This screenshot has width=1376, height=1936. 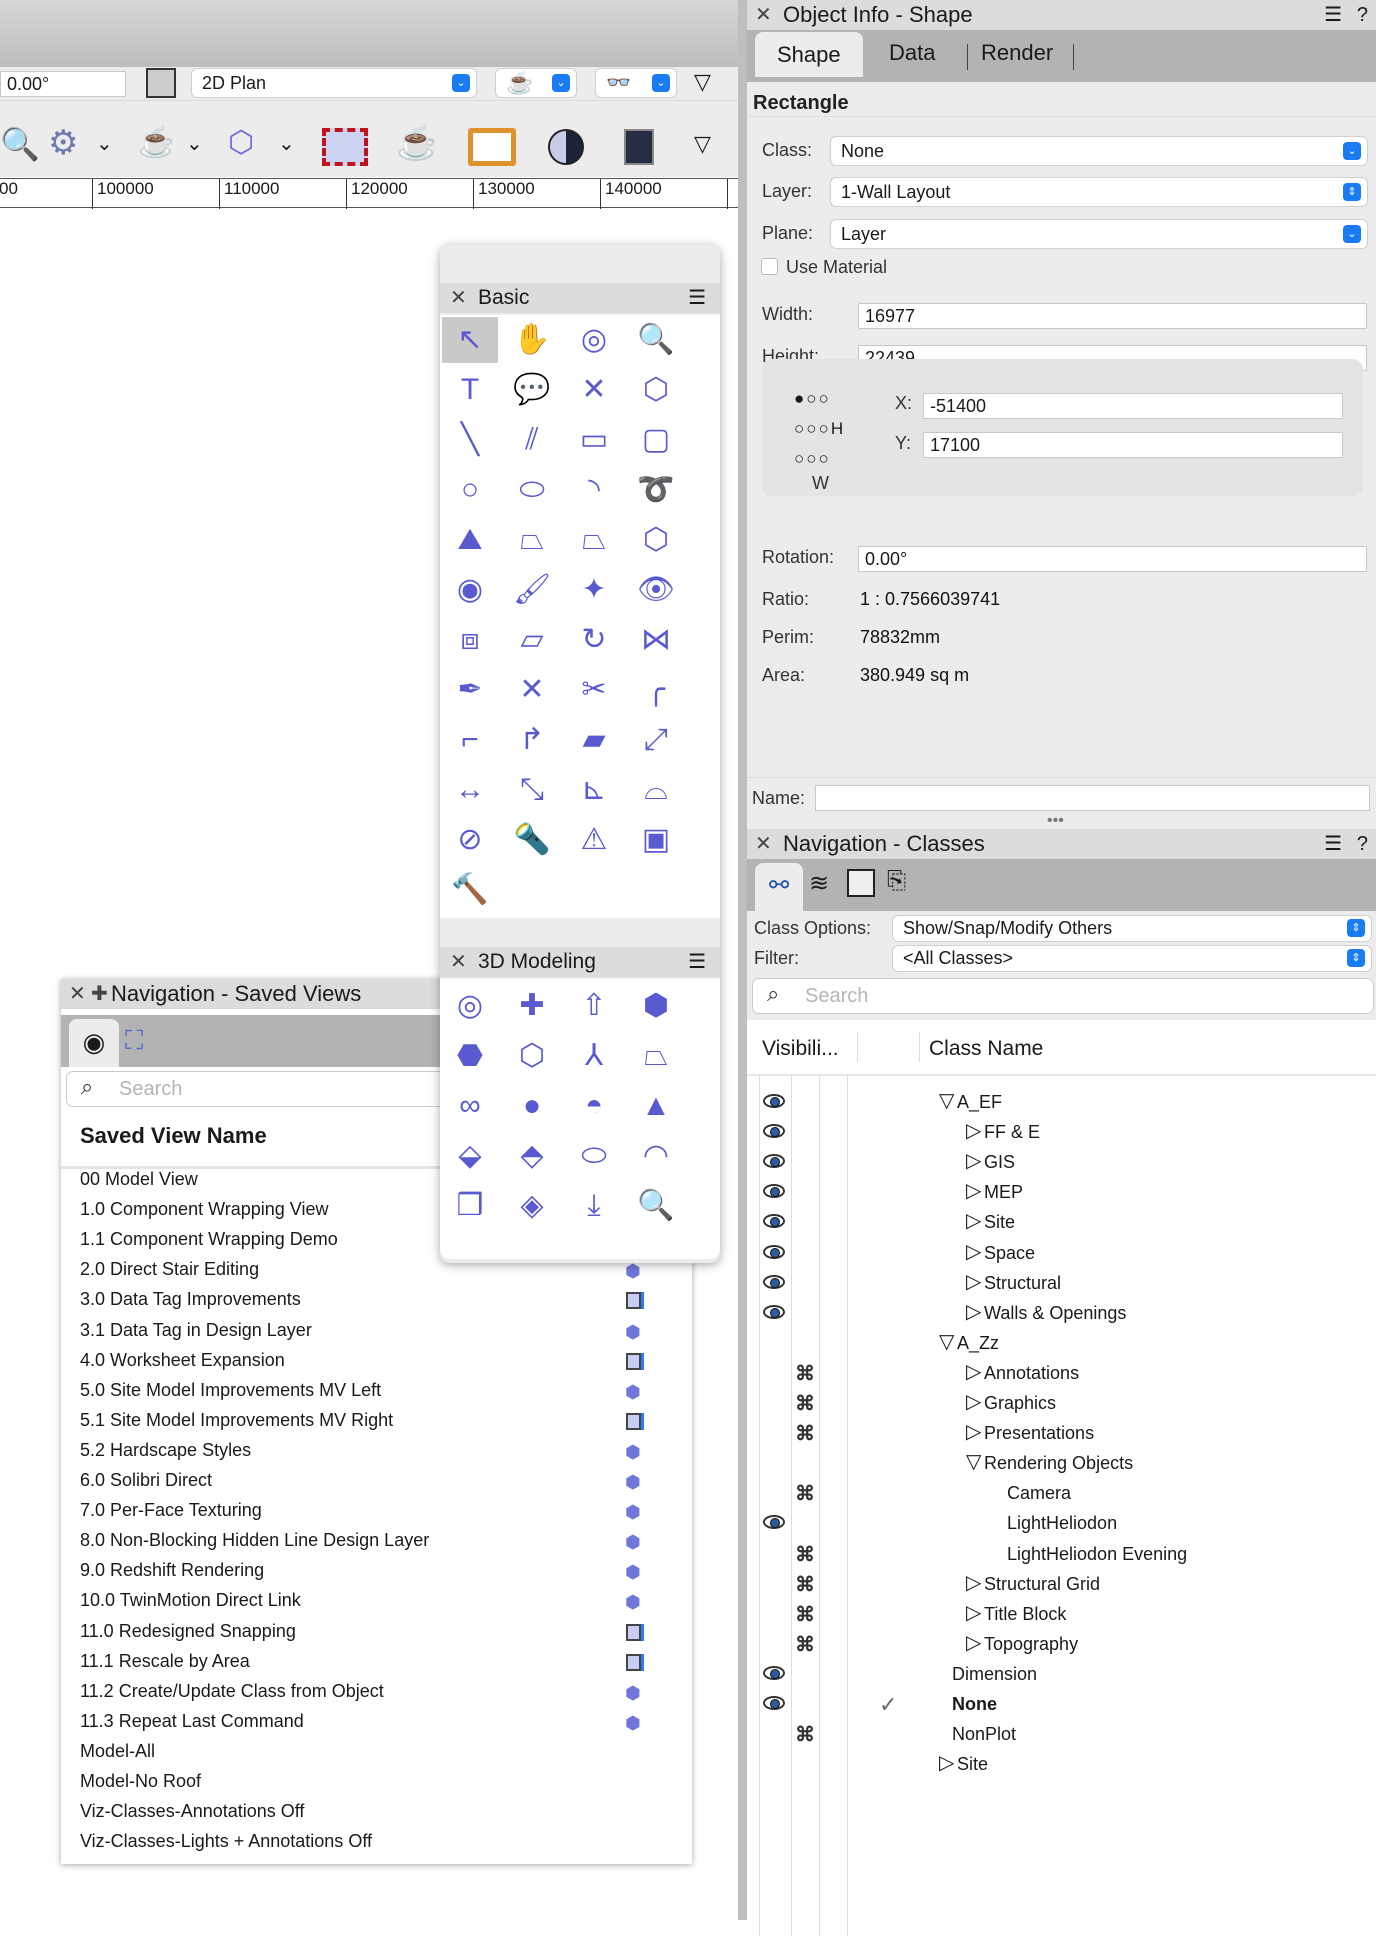 I want to click on basic-tool-icon: ◎, so click(x=594, y=340).